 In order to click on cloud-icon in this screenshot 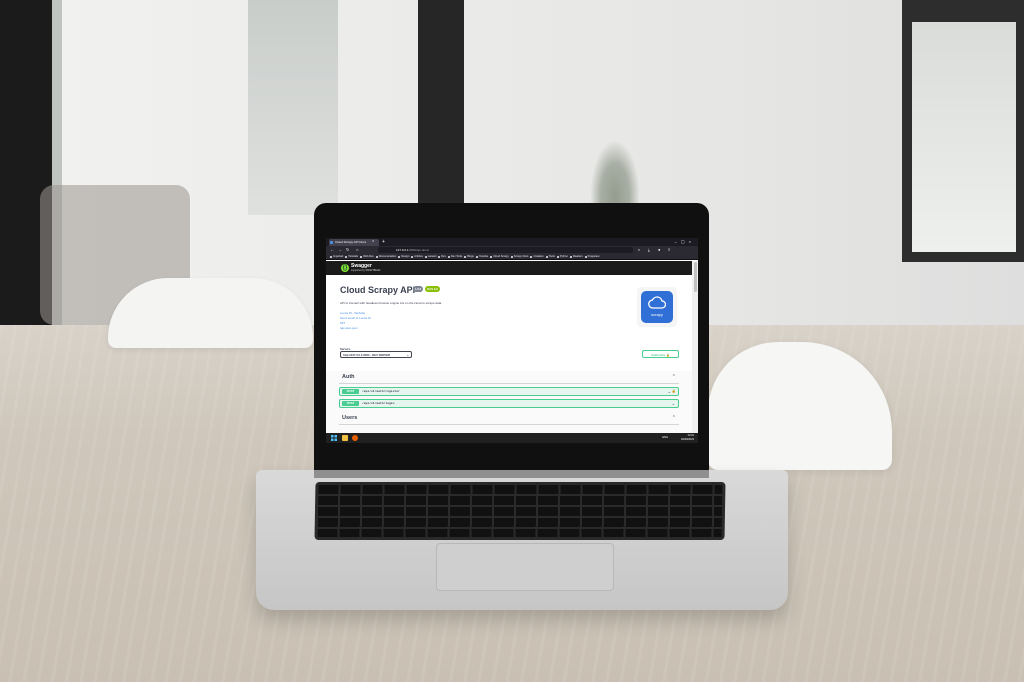, I will do `click(657, 302)`.